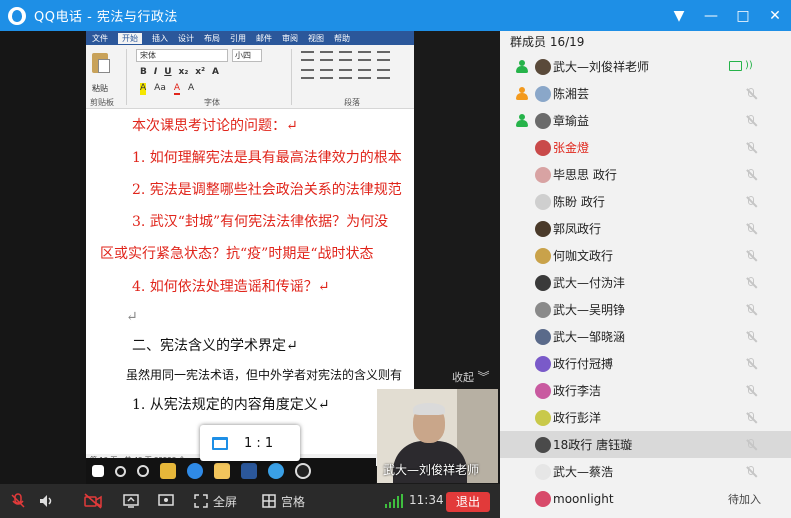 Image resolution: width=791 pixels, height=518 pixels. Describe the element at coordinates (645, 498) in the screenshot. I see `member-row: moonlight 待加入` at that location.